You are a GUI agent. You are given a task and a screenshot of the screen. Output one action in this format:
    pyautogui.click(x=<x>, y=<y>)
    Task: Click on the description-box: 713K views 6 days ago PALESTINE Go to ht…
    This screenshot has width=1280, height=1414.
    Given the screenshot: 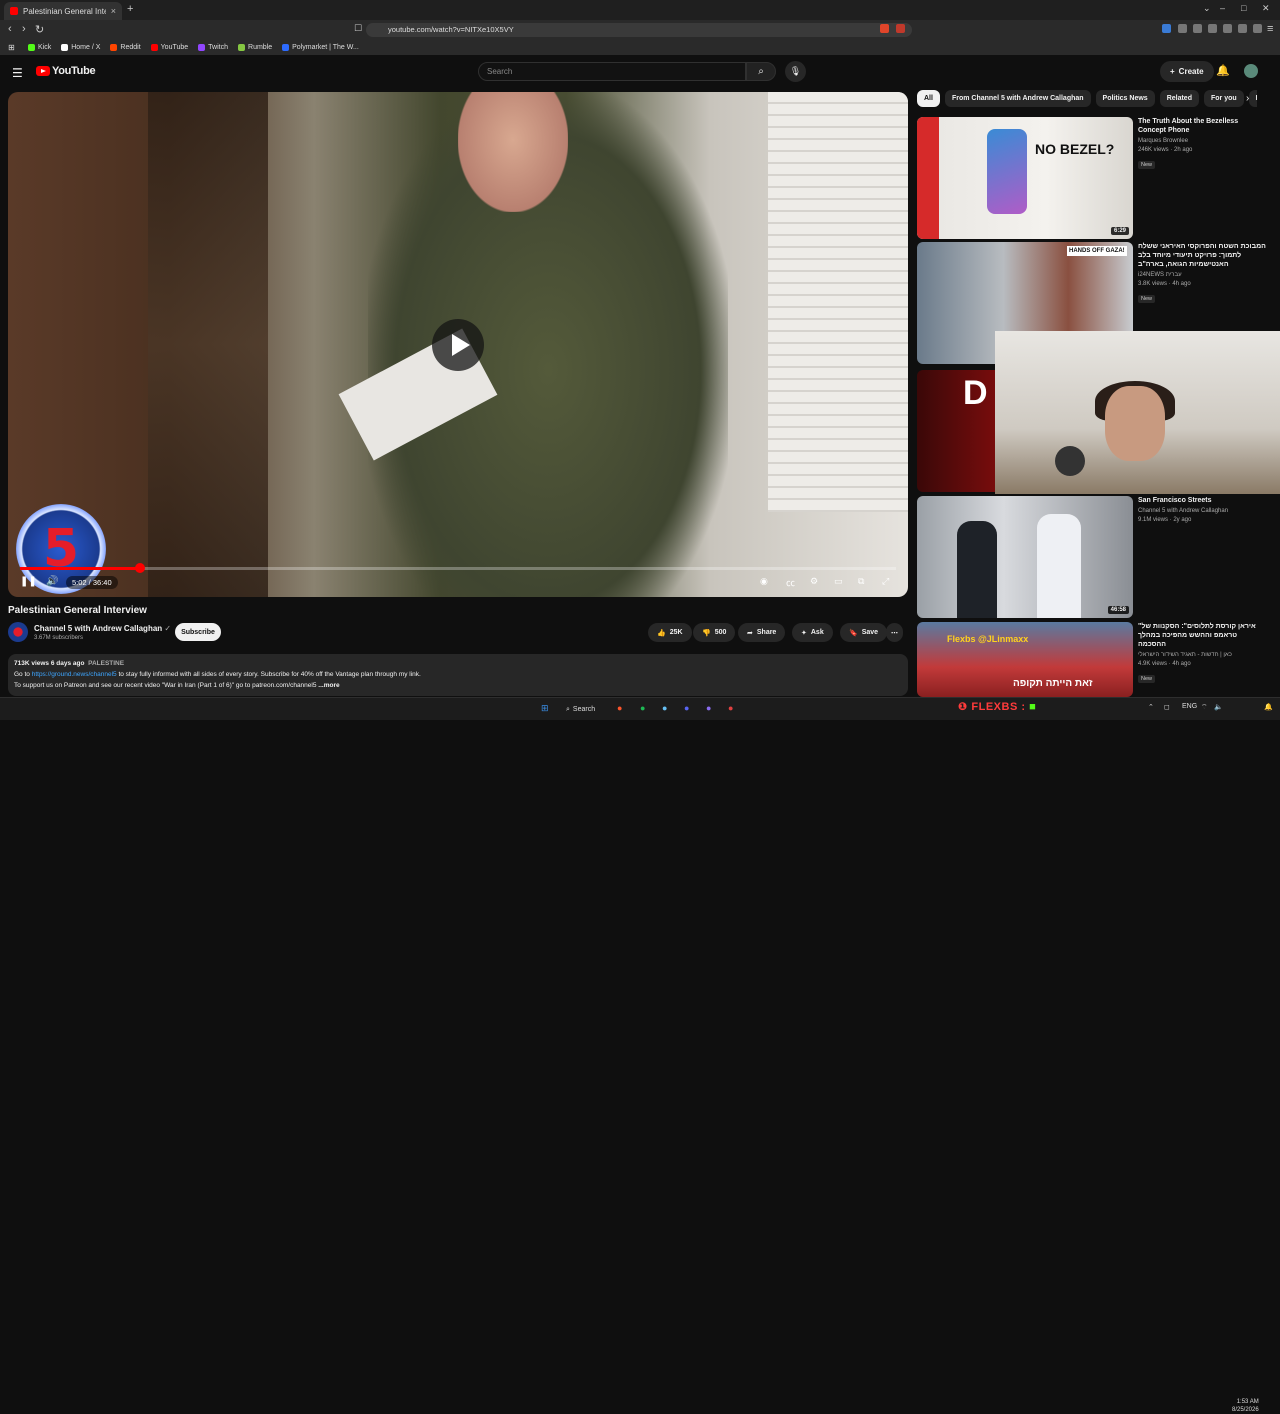 What is the action you would take?
    pyautogui.click(x=458, y=675)
    